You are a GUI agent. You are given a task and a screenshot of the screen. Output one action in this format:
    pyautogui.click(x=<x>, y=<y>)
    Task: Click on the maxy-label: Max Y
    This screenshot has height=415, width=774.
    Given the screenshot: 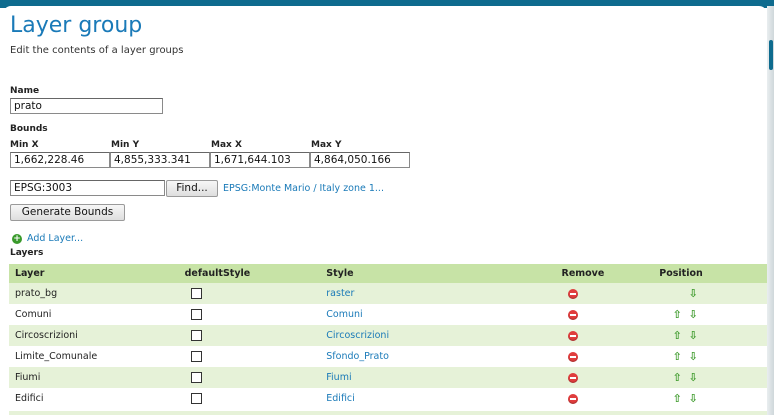 What is the action you would take?
    pyautogui.click(x=326, y=145)
    